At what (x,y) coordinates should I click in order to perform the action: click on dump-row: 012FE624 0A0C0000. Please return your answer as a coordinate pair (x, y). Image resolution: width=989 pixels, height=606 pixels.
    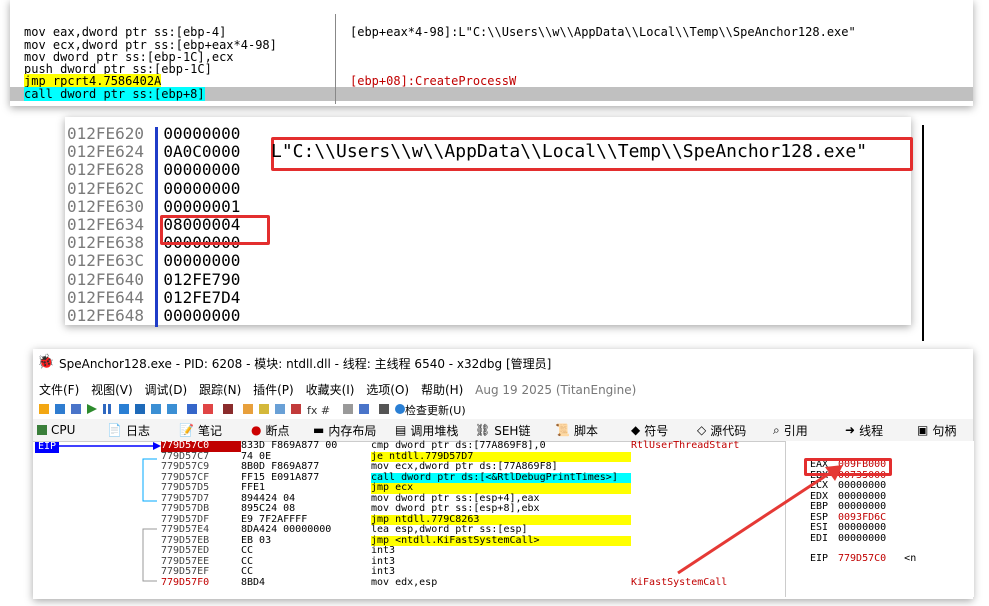
    Looking at the image, I should click on (153, 152).